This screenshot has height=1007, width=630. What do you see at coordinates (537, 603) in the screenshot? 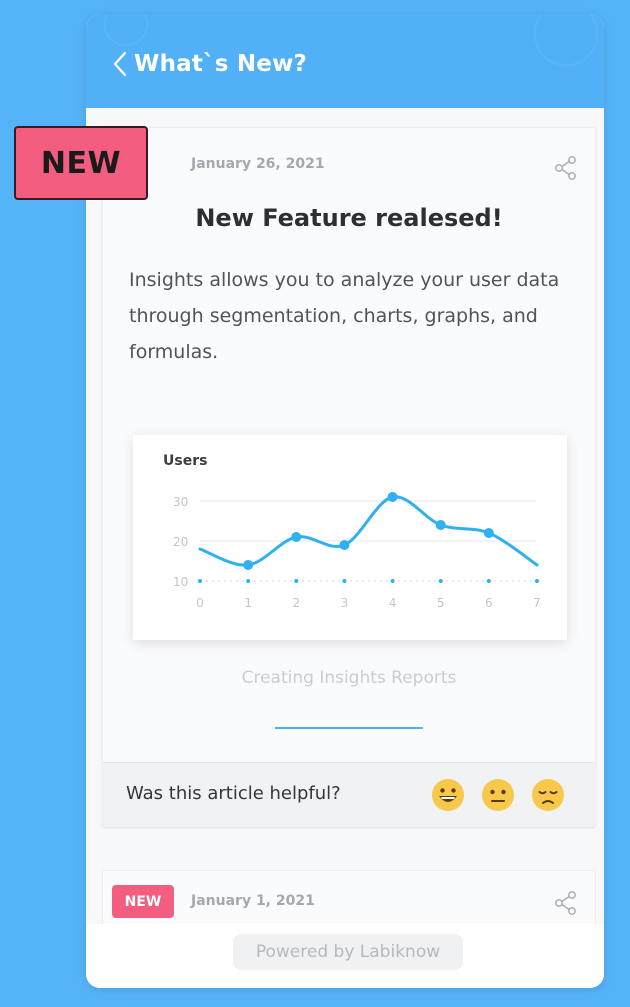
I see `x-tick-label: 7` at bounding box center [537, 603].